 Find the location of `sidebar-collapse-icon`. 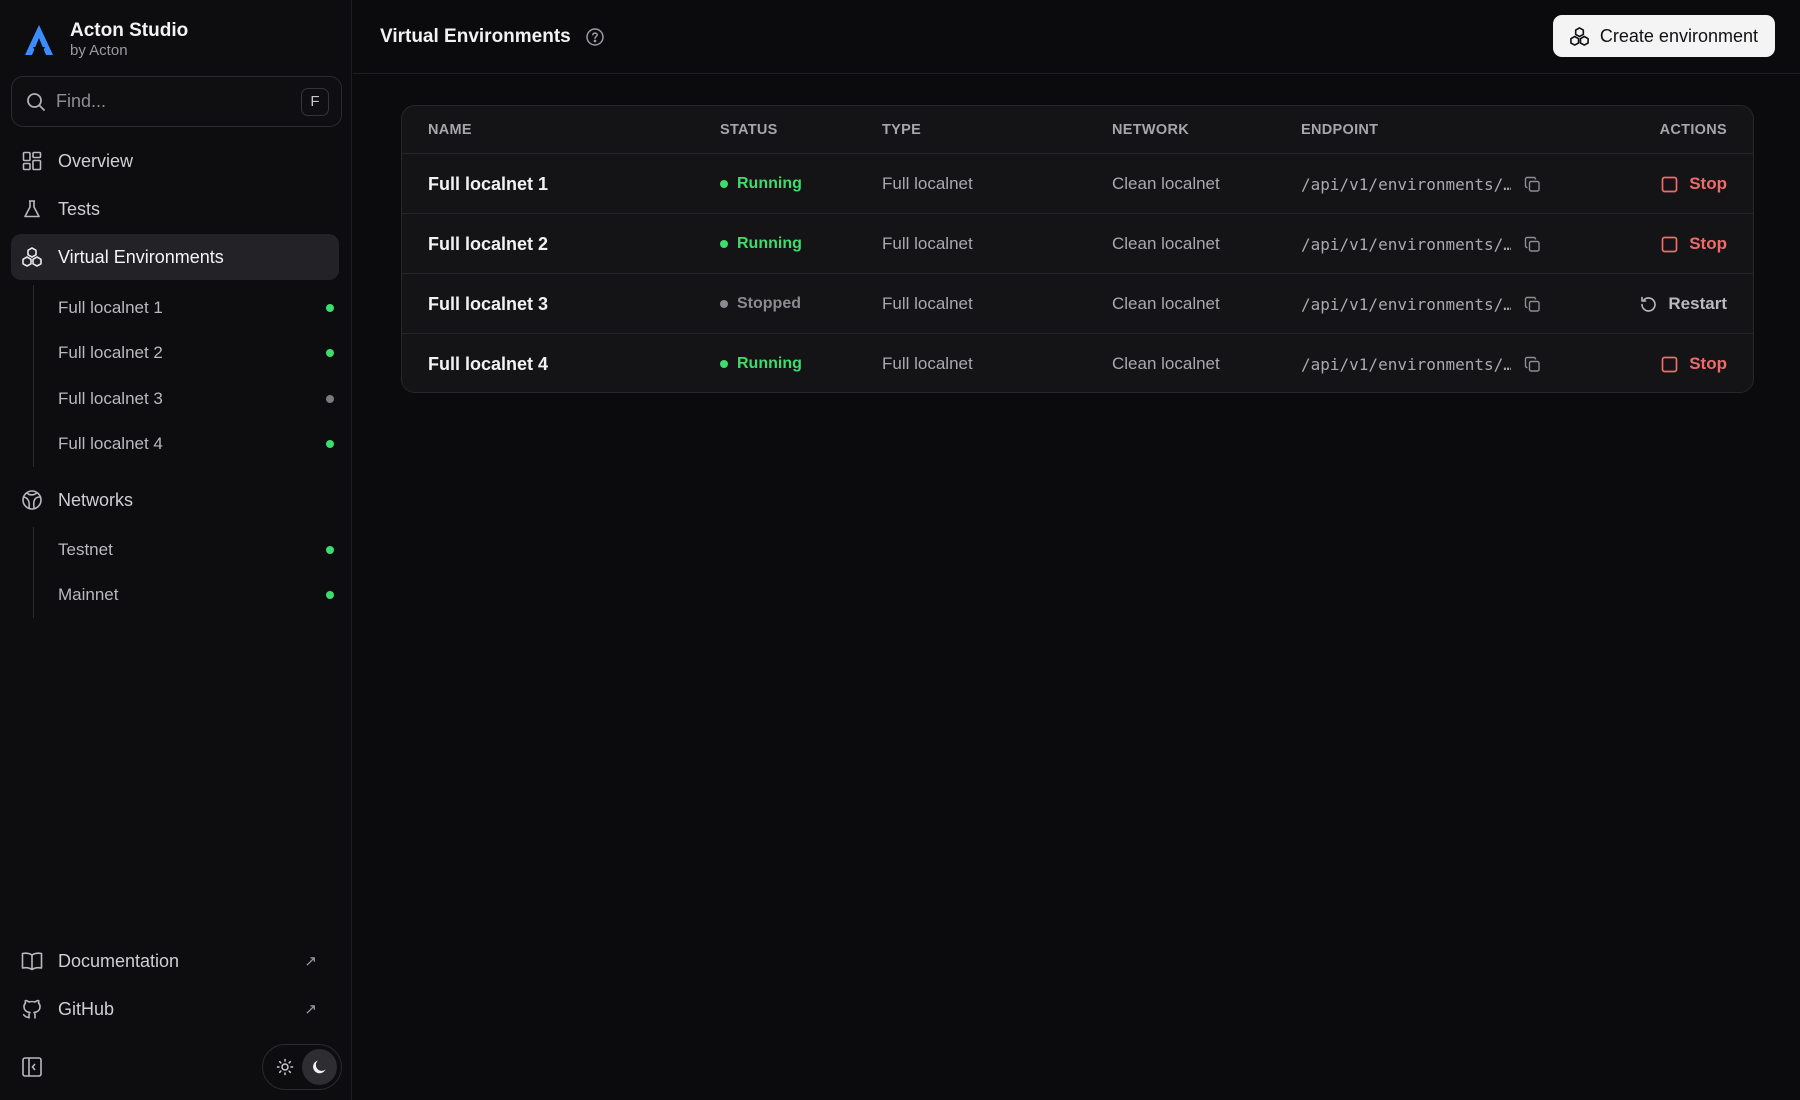

sidebar-collapse-icon is located at coordinates (32, 1067).